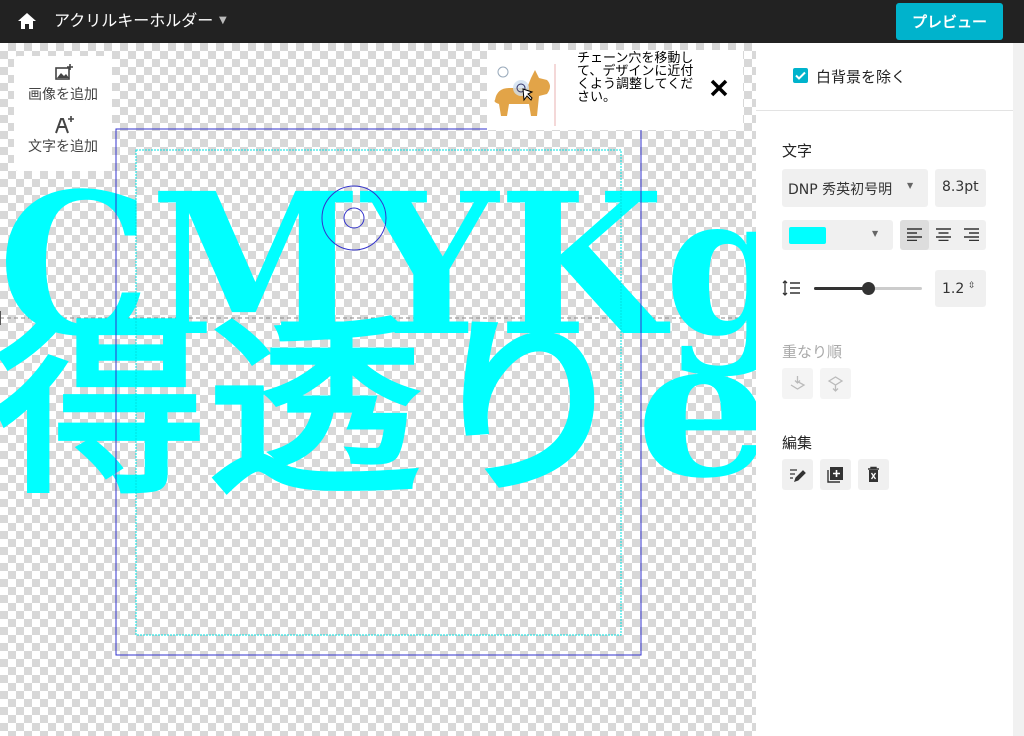 The width and height of the screenshot is (1024, 736). I want to click on font-size-value: 8.3pt, so click(960, 187).